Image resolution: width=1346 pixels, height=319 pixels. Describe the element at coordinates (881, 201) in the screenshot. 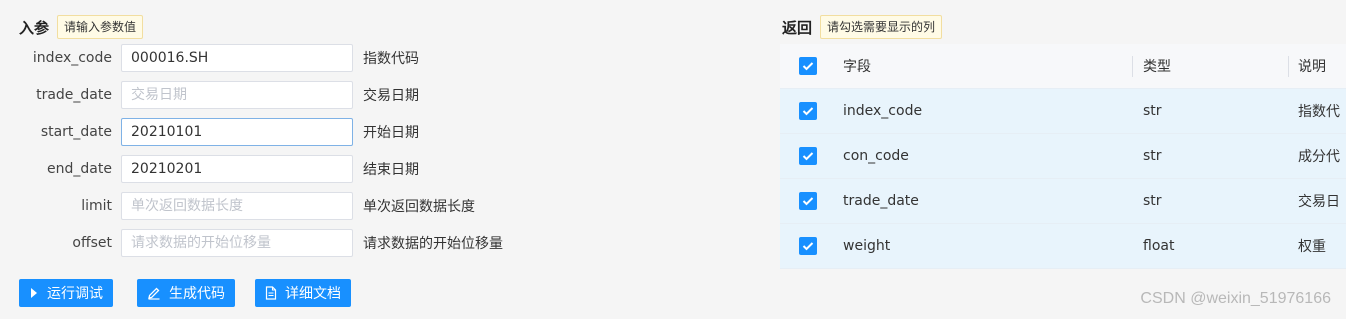

I see `cell-field: trade_date` at that location.